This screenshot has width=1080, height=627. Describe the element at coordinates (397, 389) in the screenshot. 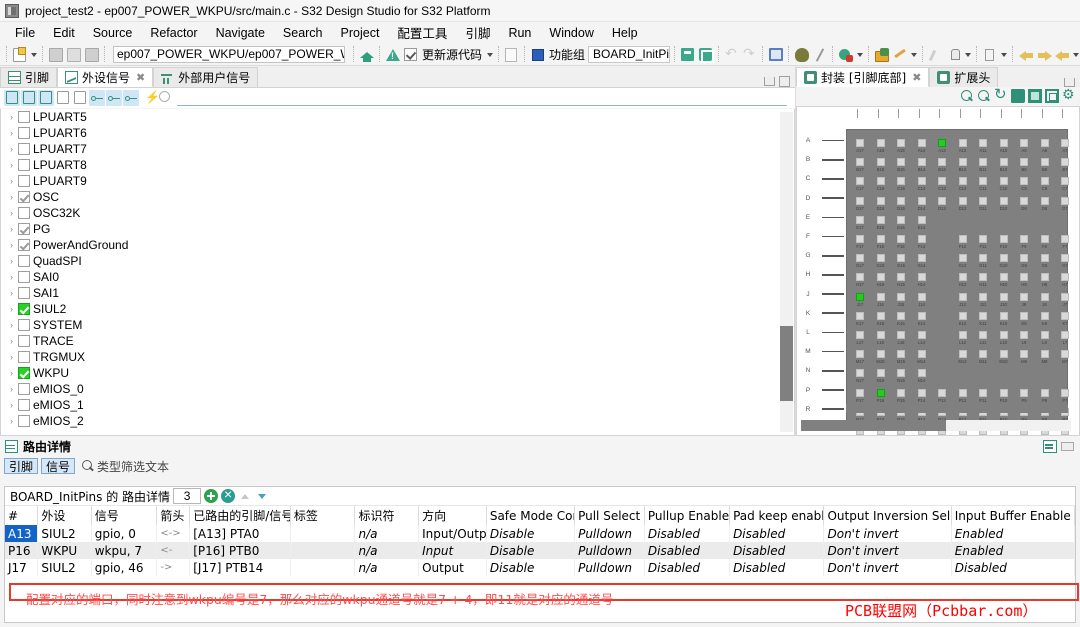

I see `tree-item-emios_0: › eMIOS_0` at that location.